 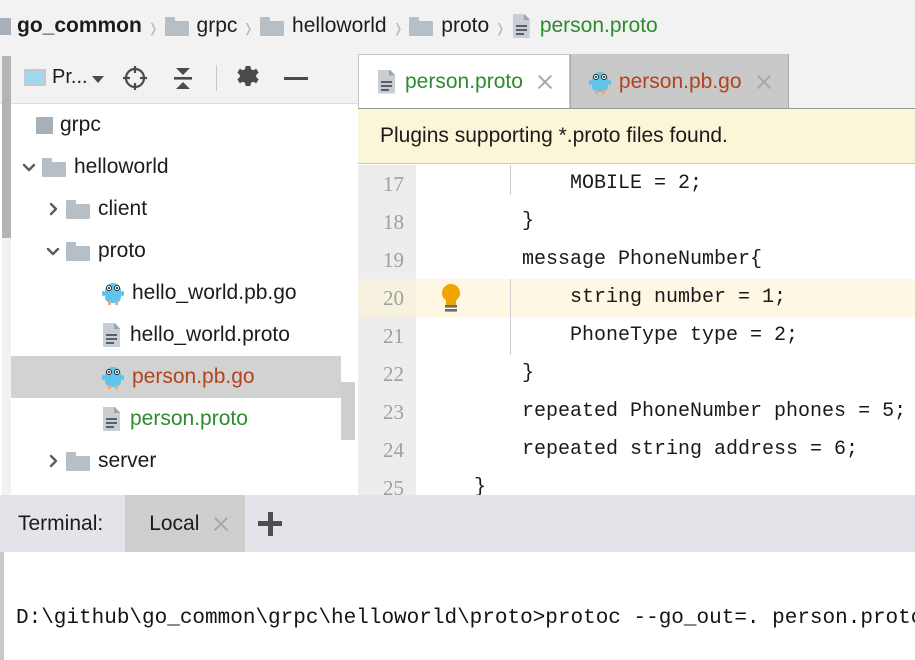 What do you see at coordinates (127, 460) in the screenshot?
I see `tree-item-label: server` at bounding box center [127, 460].